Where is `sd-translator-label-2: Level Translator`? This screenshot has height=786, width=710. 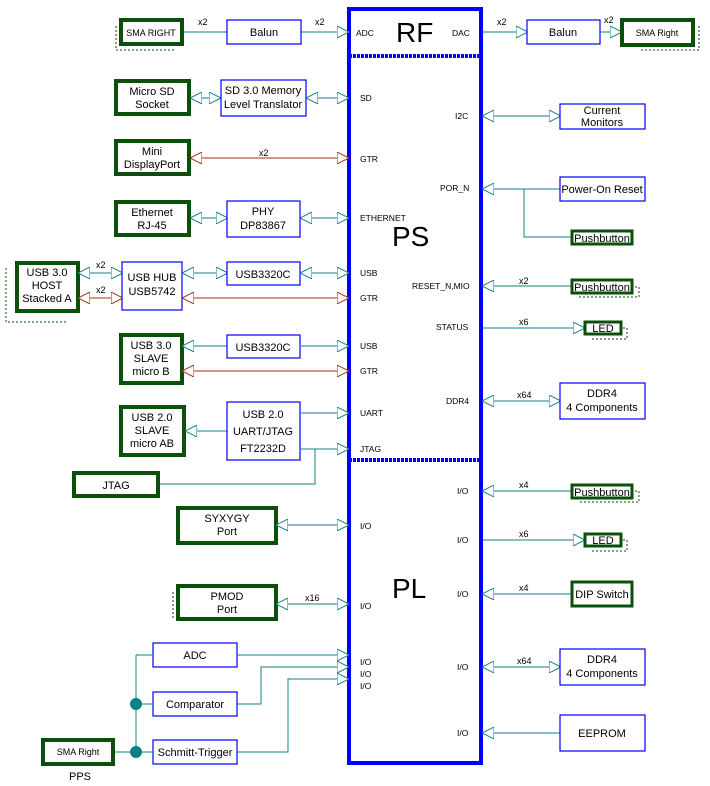
sd-translator-label-2: Level Translator is located at coordinates (263, 105).